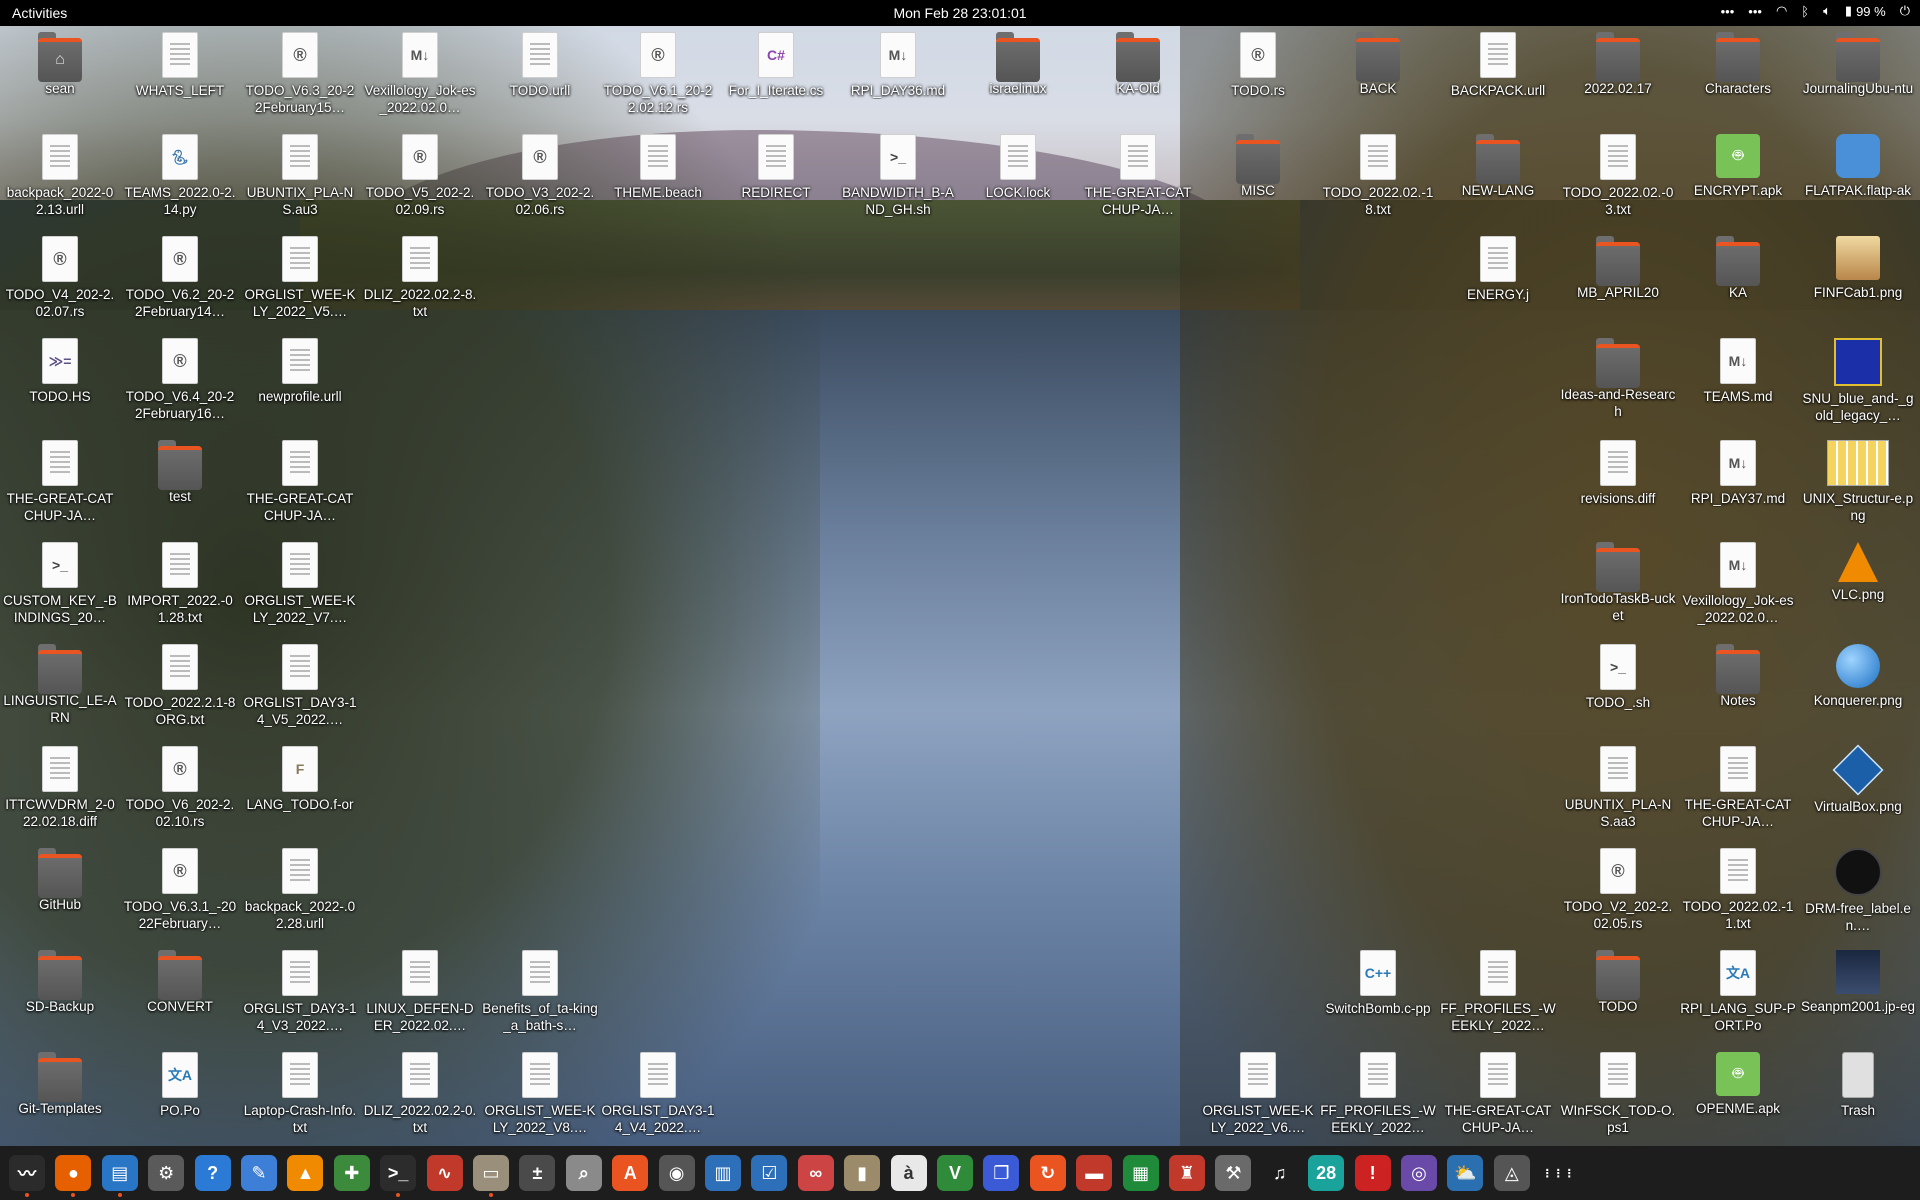 The image size is (1920, 1200). I want to click on desktop-icon: THEME.beach, so click(658, 178).